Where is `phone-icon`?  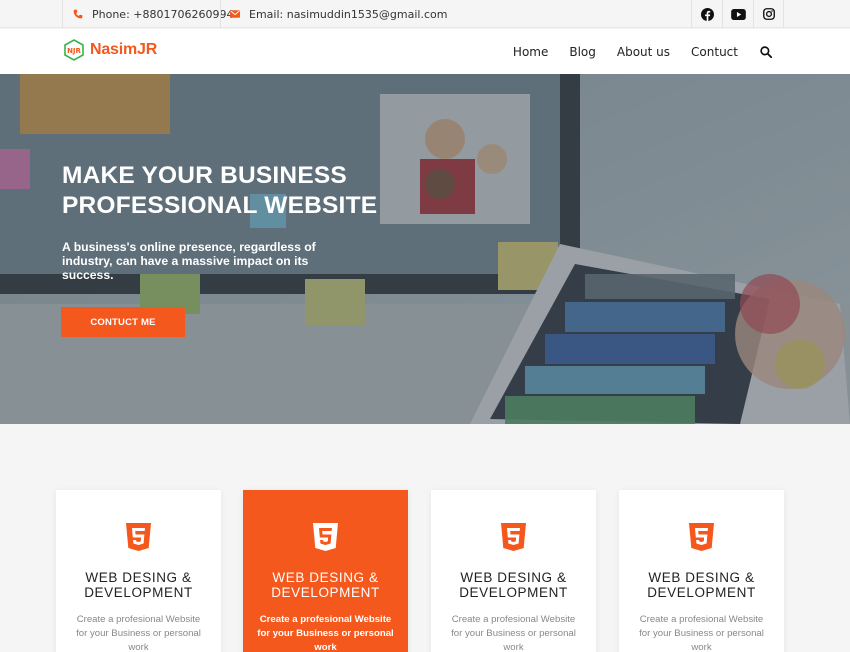
phone-icon is located at coordinates (78, 14).